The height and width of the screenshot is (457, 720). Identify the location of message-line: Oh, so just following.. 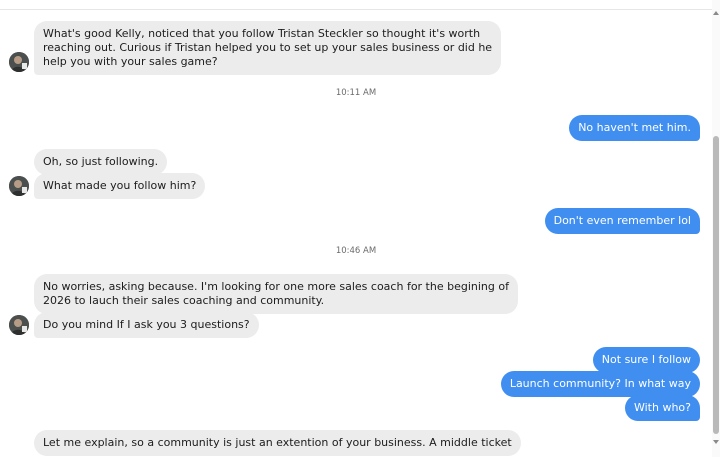
(101, 161).